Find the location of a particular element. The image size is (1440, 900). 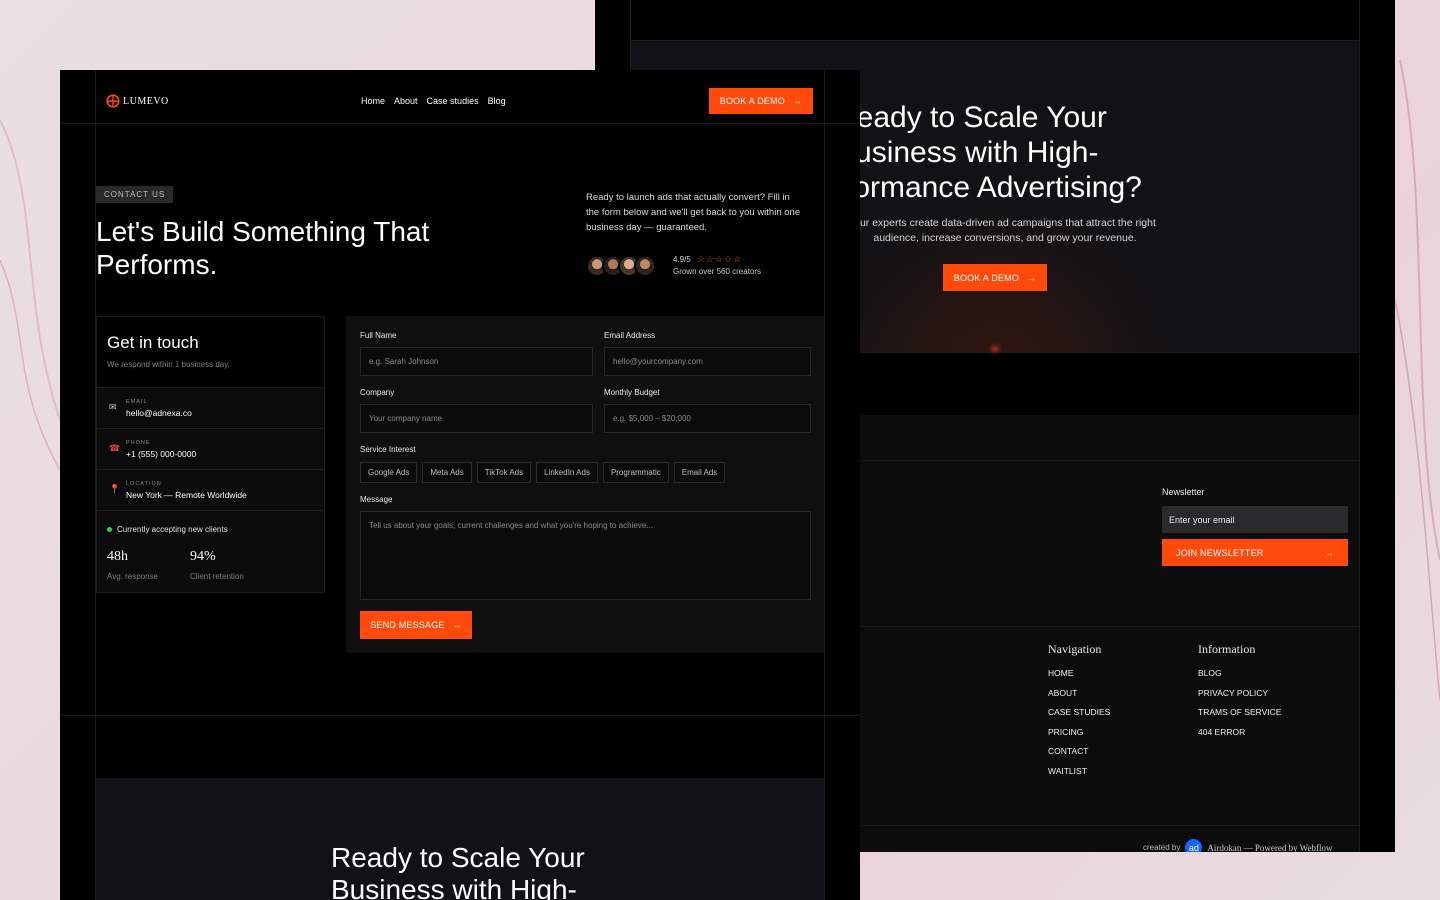

main-nav: Home About Case studies Blog is located at coordinates (433, 101).